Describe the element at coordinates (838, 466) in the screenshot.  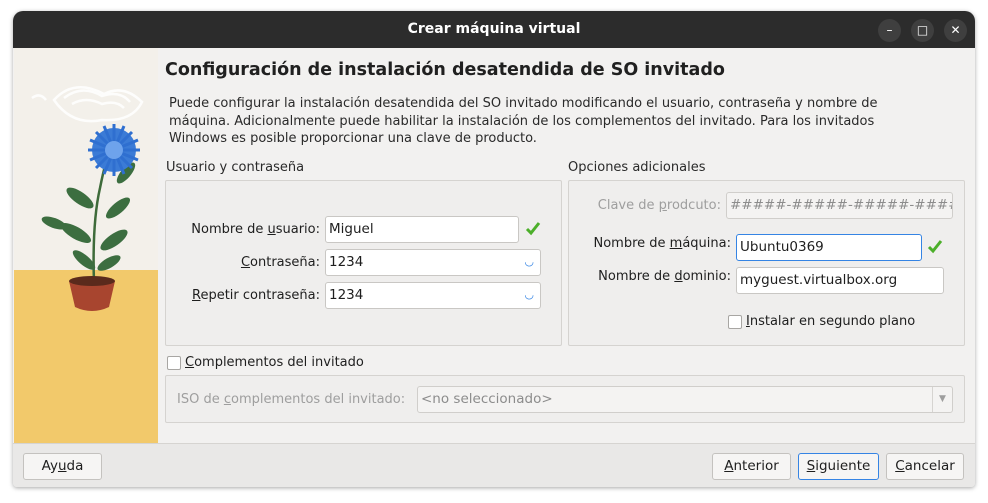
I see `next-button: Siguiente` at that location.